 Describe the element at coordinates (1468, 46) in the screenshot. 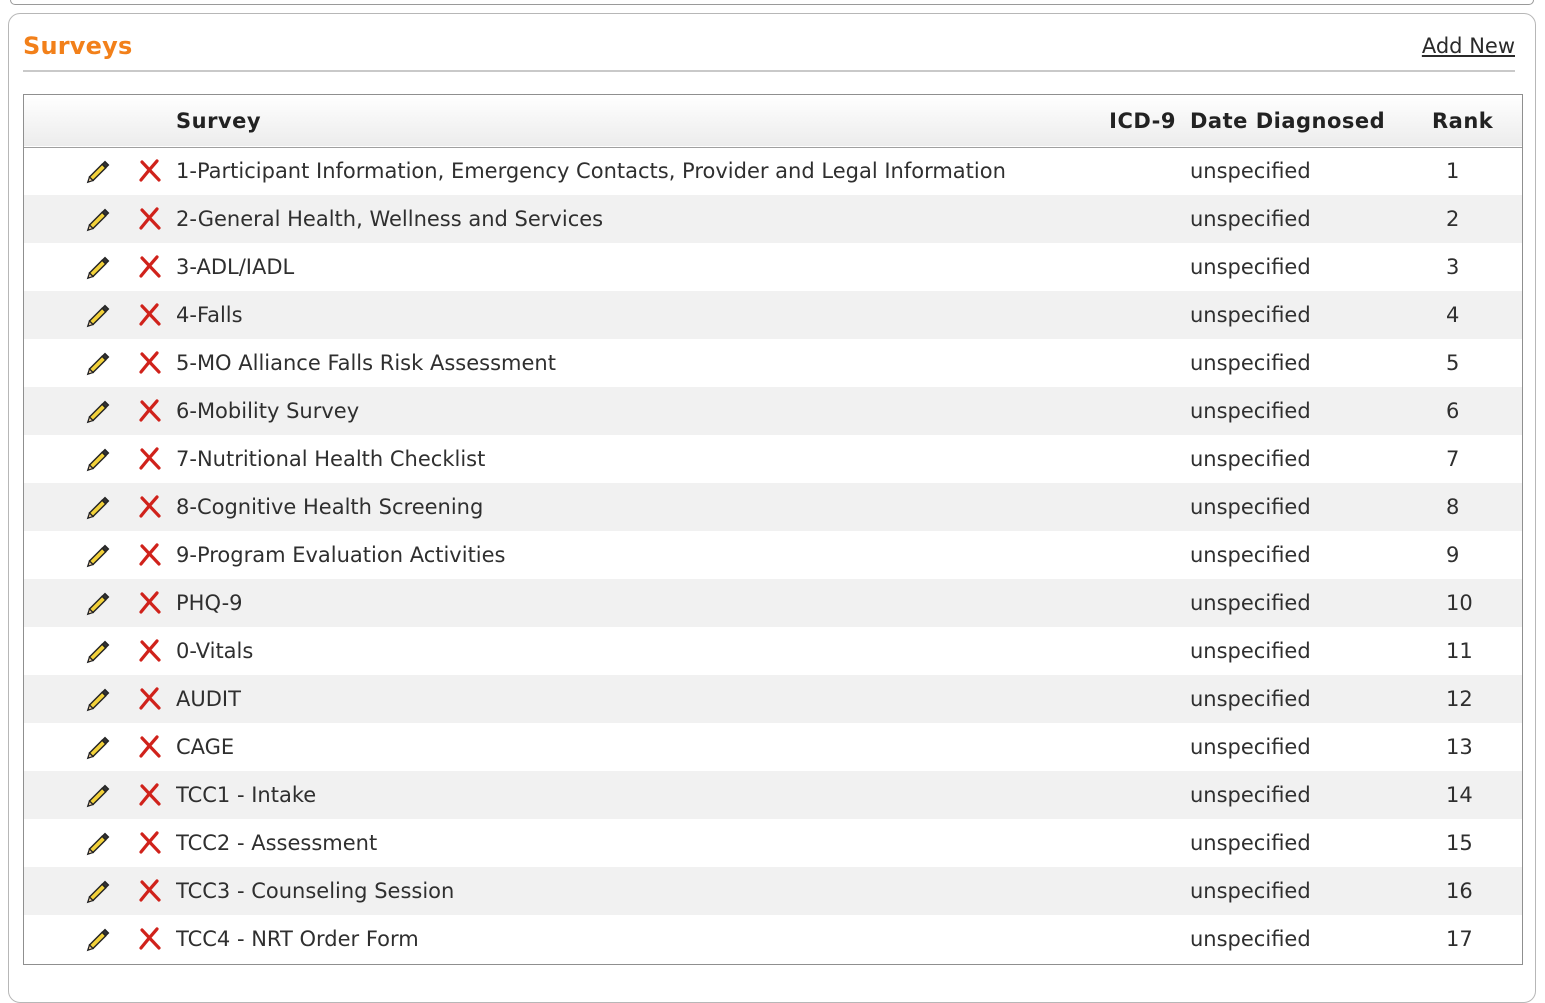

I see `add-new-link: Add New` at that location.